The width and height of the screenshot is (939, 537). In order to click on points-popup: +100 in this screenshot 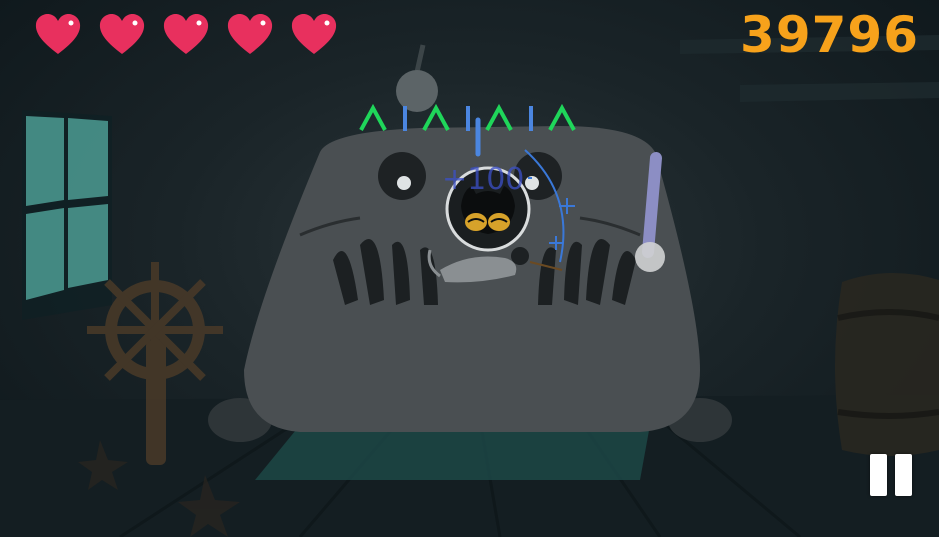, I will do `click(483, 179)`.